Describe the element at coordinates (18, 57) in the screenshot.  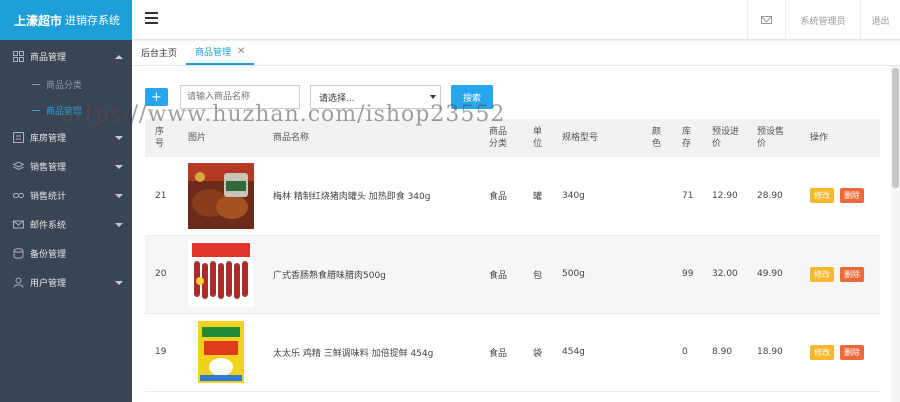
I see `grid-icon` at that location.